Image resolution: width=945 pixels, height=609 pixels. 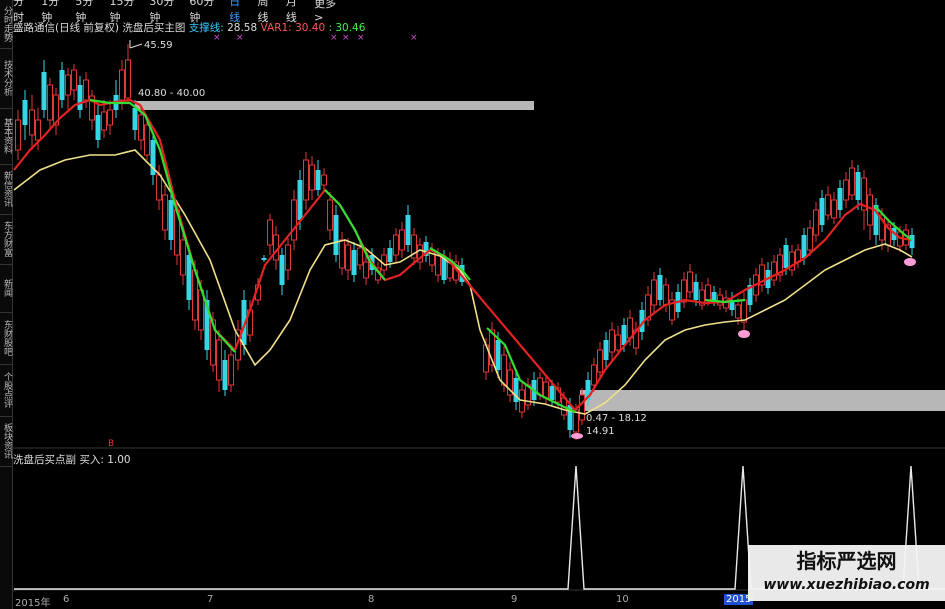 I want to click on watermark: 指标严选网 www.xuezhibiao.com, so click(x=846, y=573).